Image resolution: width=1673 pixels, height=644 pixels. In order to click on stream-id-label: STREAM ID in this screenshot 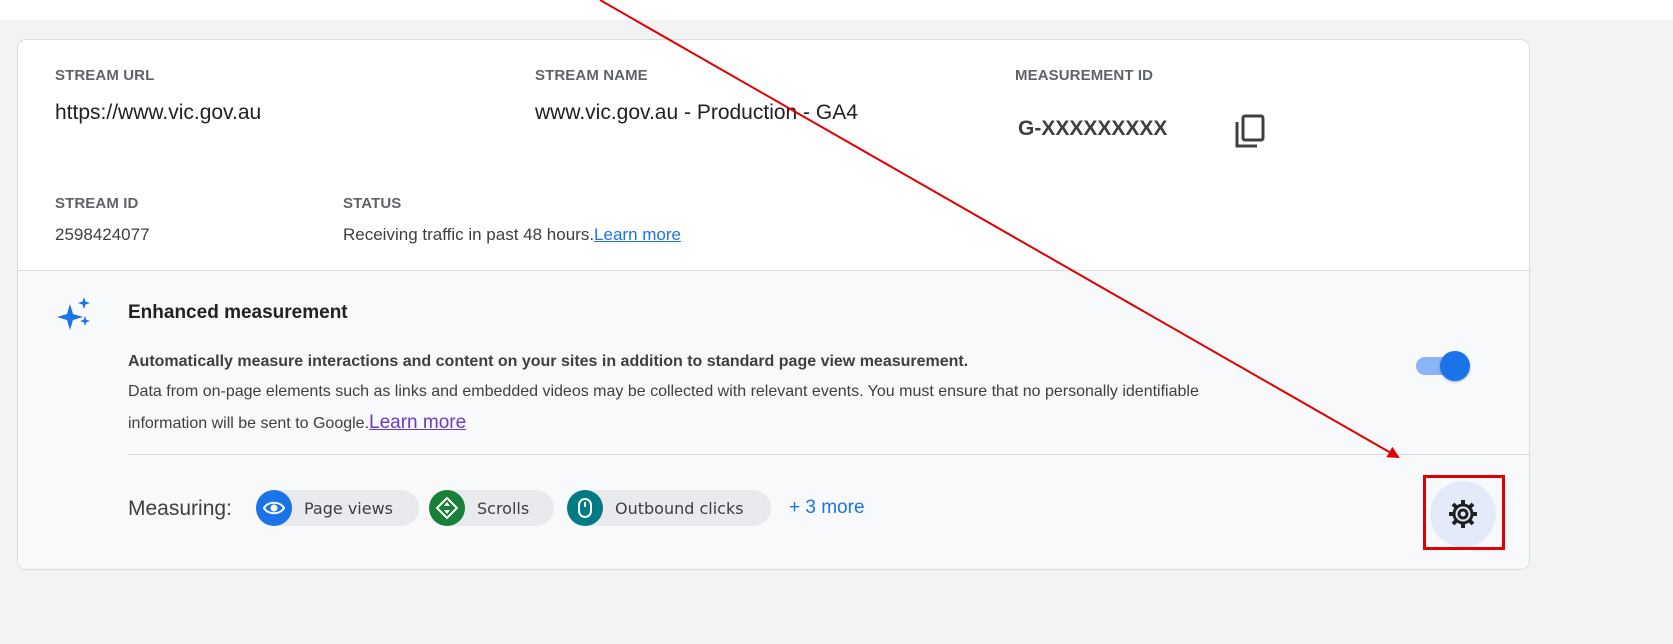, I will do `click(97, 203)`.